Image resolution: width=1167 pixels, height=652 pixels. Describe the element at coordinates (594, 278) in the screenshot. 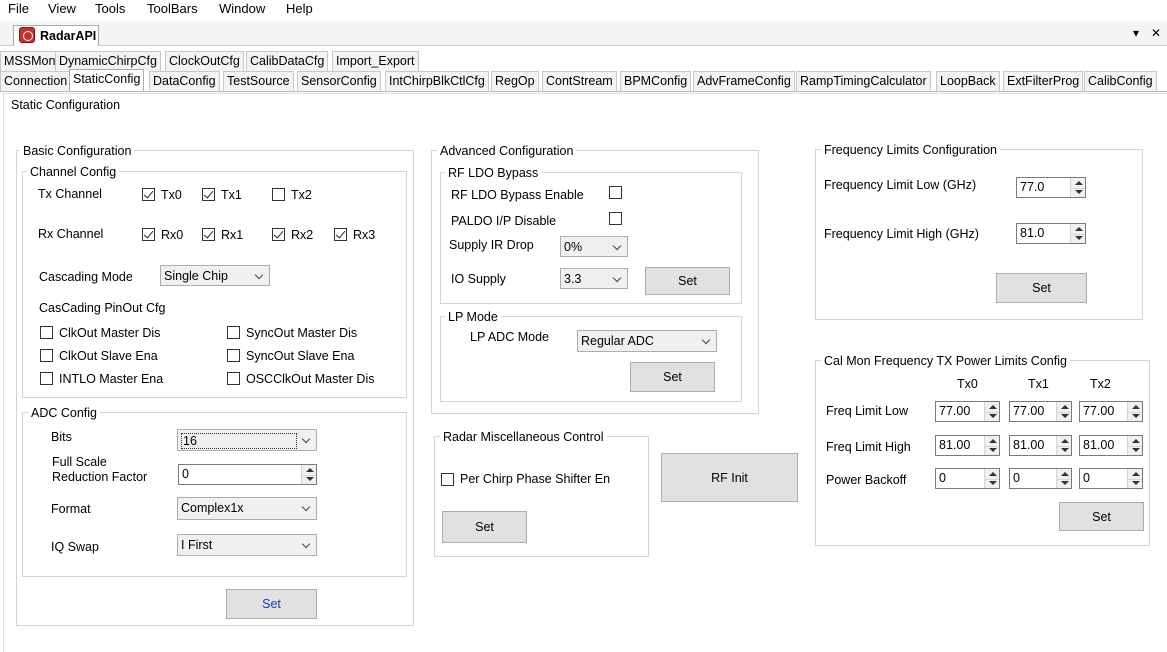

I see `io-supply-select: 3.3` at that location.